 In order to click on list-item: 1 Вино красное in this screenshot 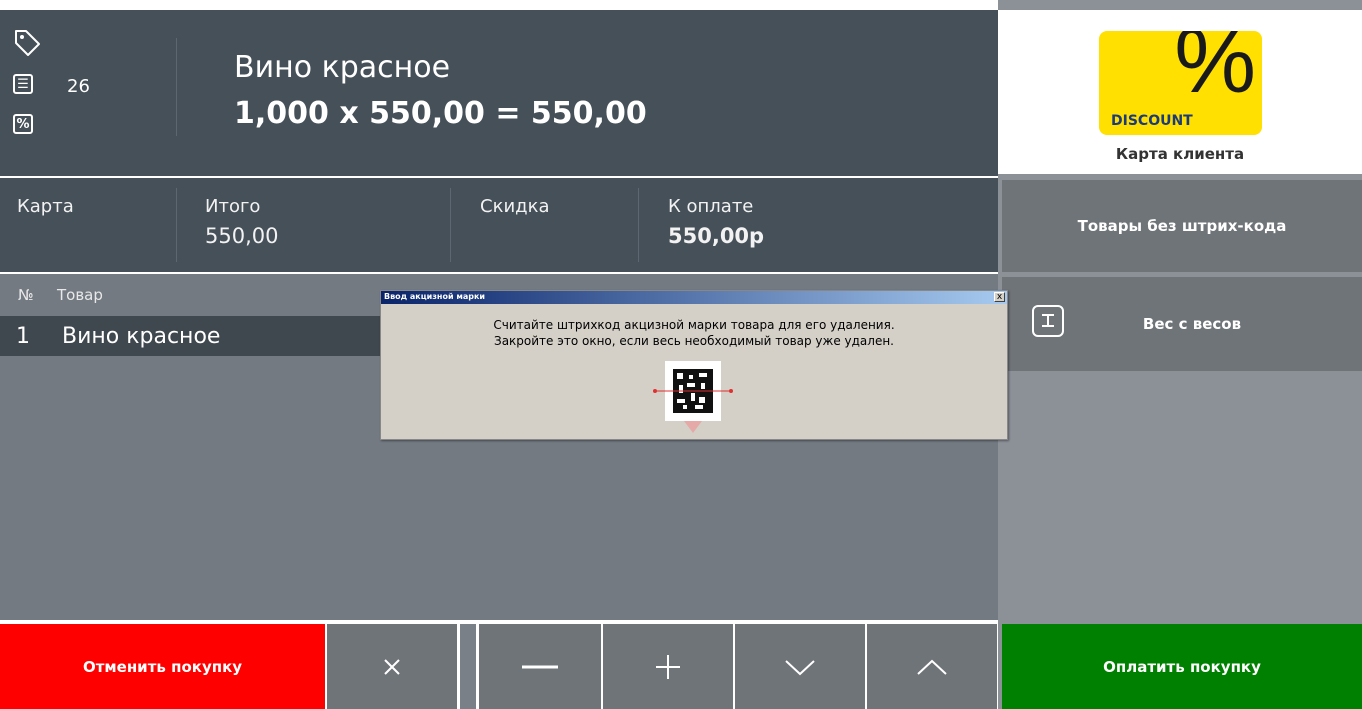, I will do `click(195, 336)`.